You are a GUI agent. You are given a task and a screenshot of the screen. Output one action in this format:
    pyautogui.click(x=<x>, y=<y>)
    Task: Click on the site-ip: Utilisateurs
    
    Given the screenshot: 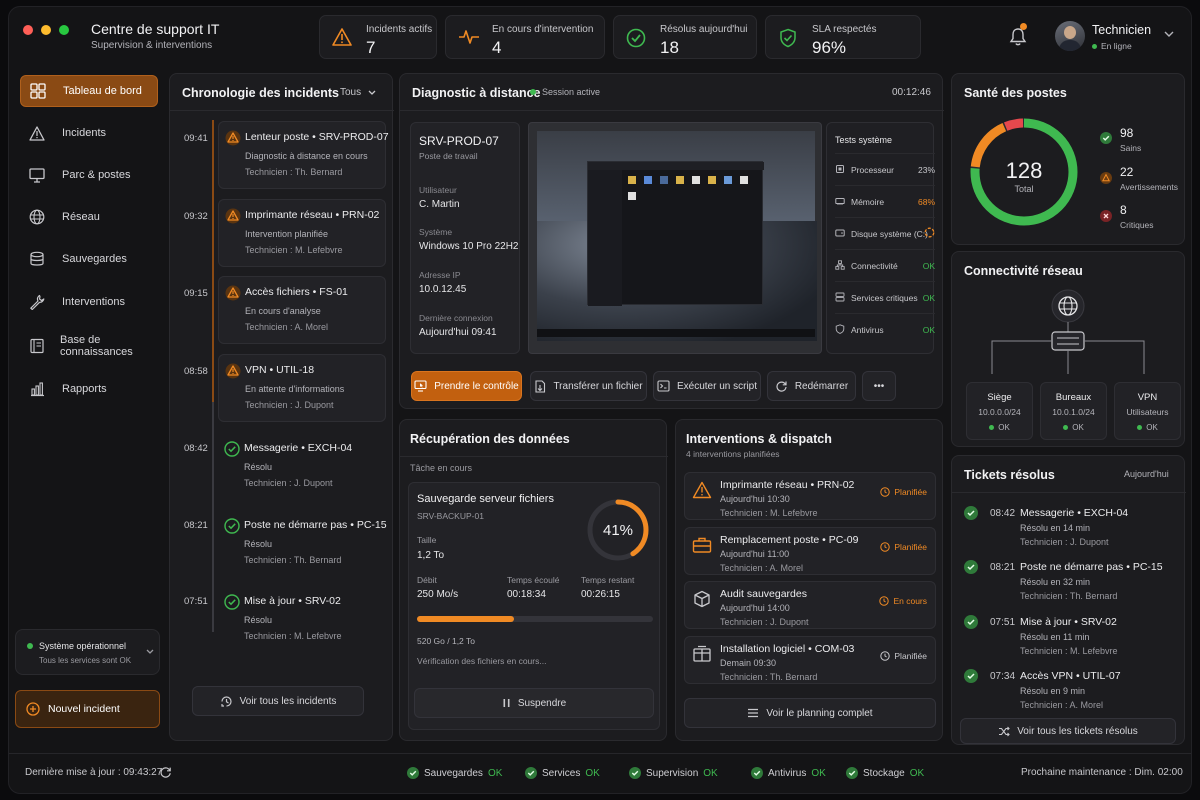 What is the action you would take?
    pyautogui.click(x=1147, y=412)
    